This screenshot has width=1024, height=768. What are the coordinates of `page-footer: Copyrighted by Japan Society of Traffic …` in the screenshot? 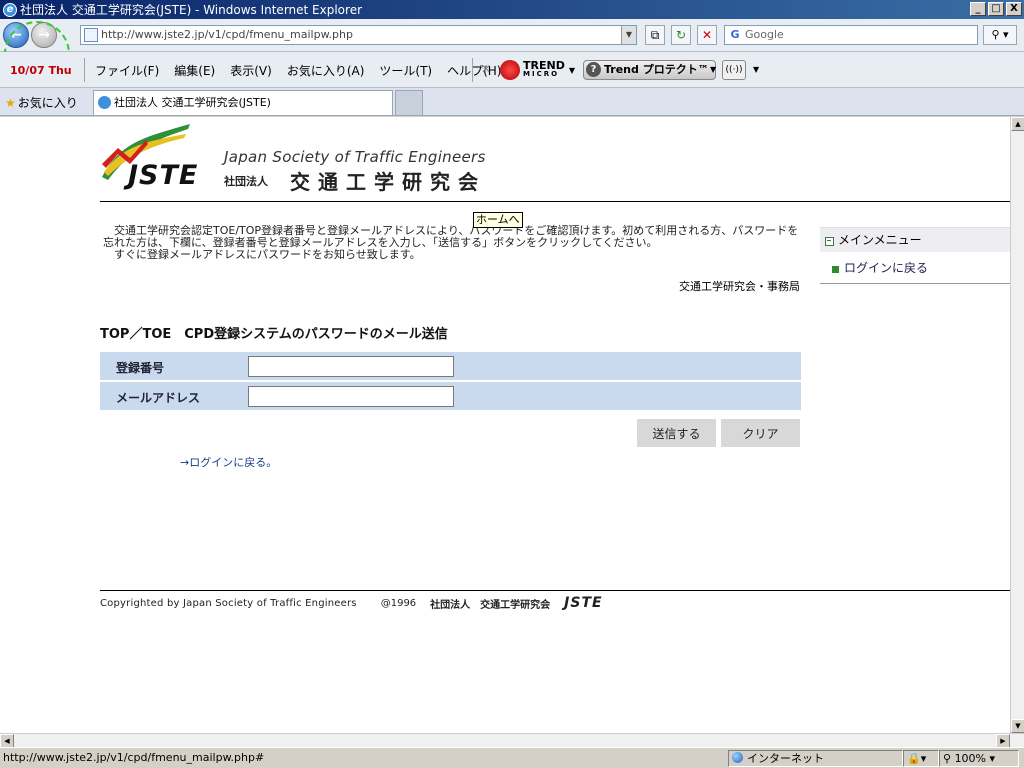 It's located at (351, 603).